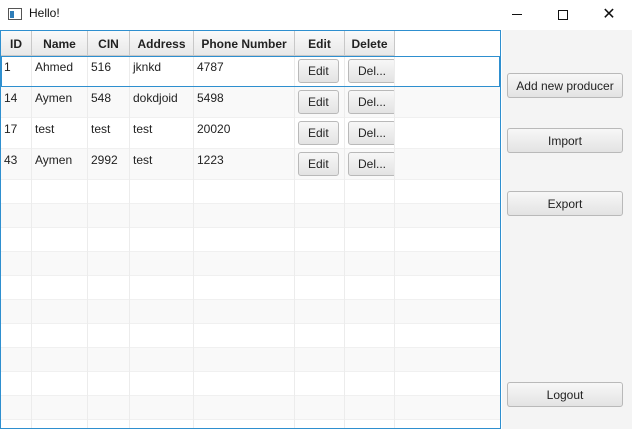  What do you see at coordinates (109, 133) in the screenshot?
I see `cell-cin: test` at bounding box center [109, 133].